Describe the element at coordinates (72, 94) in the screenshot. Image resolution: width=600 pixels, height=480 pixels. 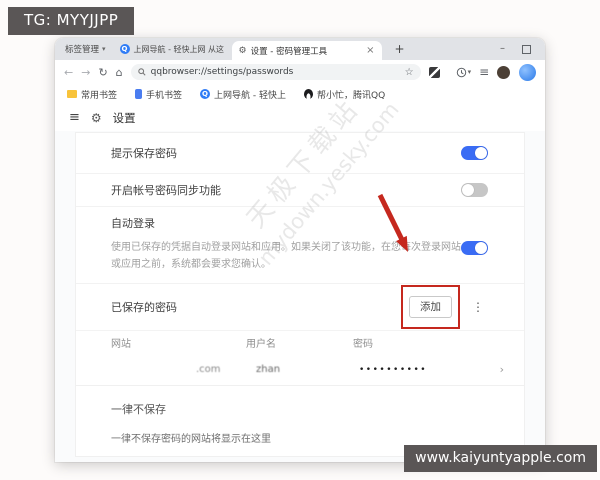
I see `folder-icon` at that location.